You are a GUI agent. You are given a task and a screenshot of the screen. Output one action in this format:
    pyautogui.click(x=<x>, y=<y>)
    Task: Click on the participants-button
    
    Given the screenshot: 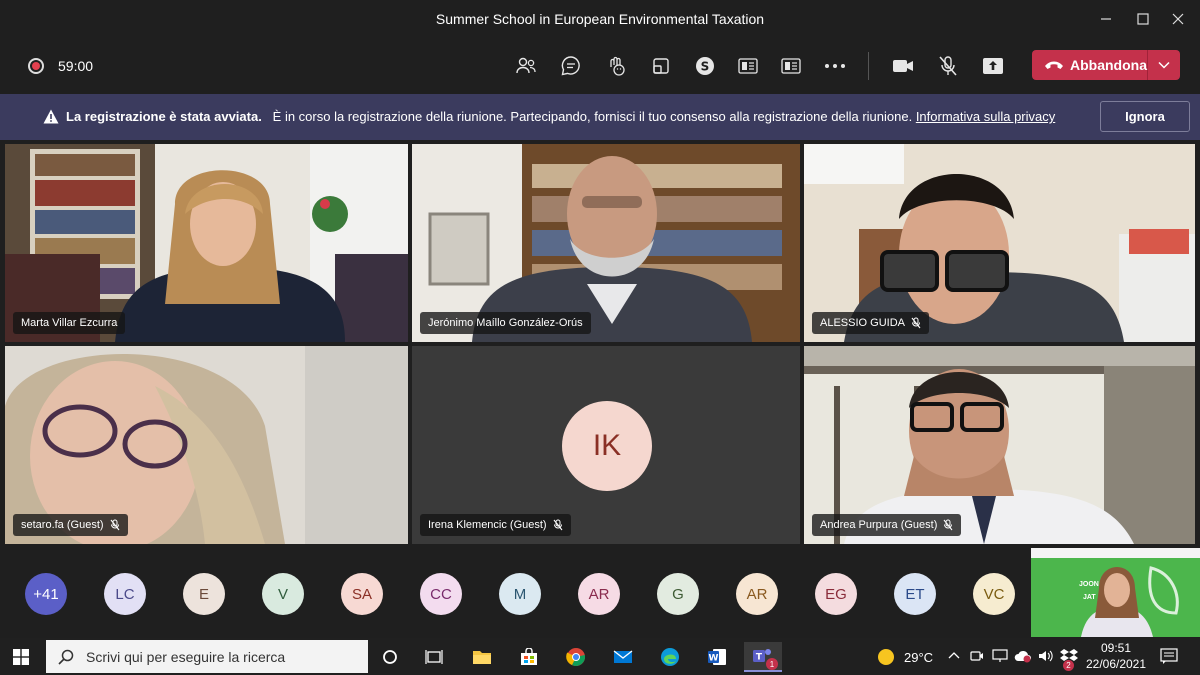 What is the action you would take?
    pyautogui.click(x=526, y=66)
    